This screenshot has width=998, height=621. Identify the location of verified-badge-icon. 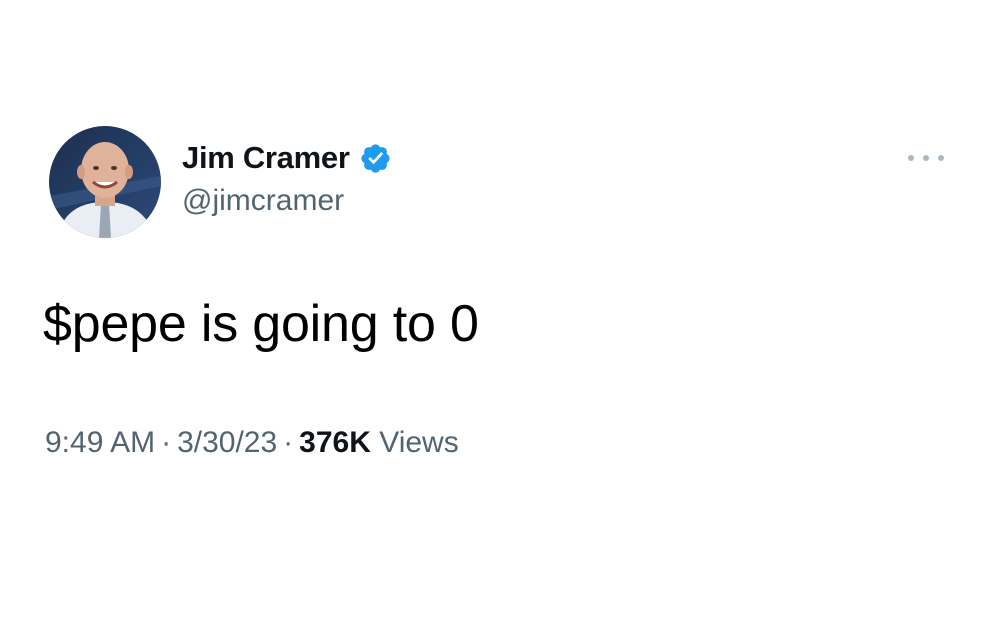
(375, 158).